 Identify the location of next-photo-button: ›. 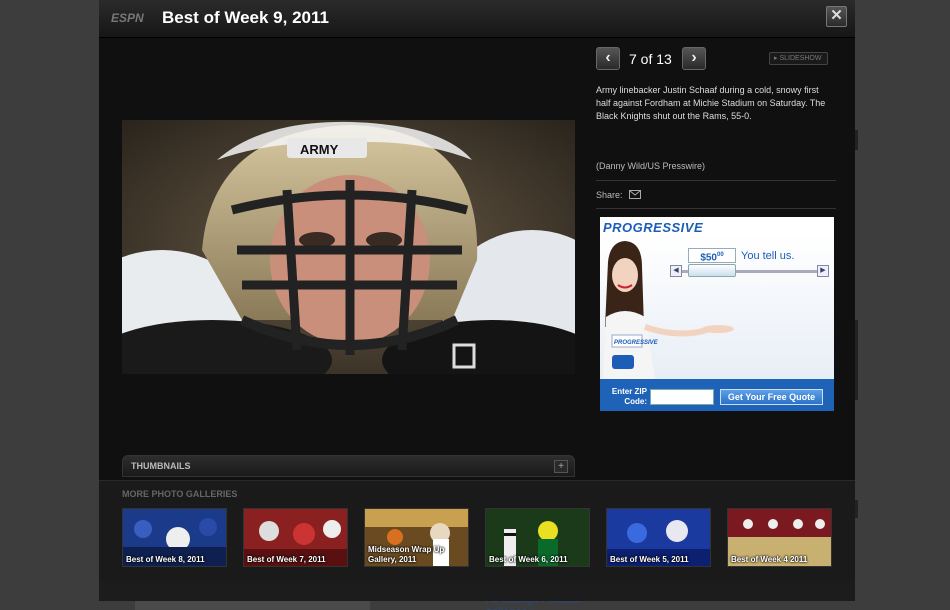
(694, 58).